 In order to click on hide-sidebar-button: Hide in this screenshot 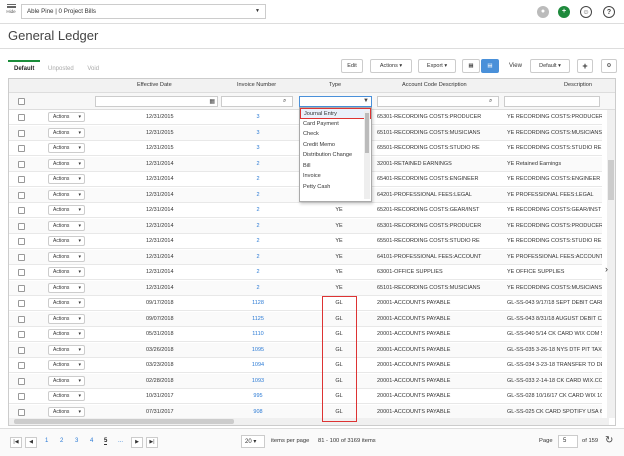, I will do `click(11, 9)`.